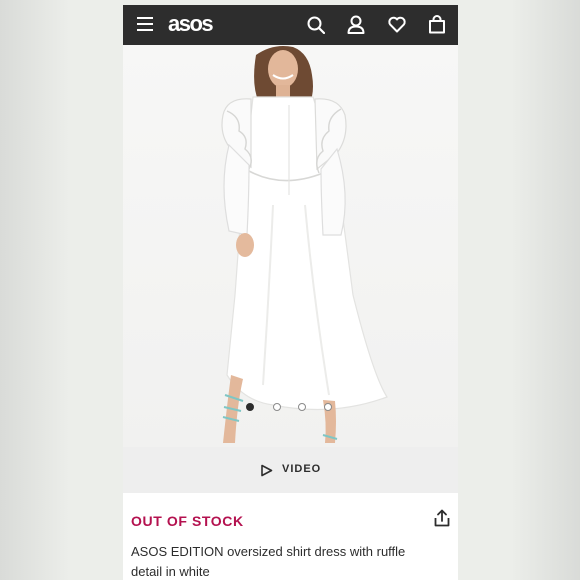 Image resolution: width=580 pixels, height=580 pixels. I want to click on play-icon, so click(266, 473).